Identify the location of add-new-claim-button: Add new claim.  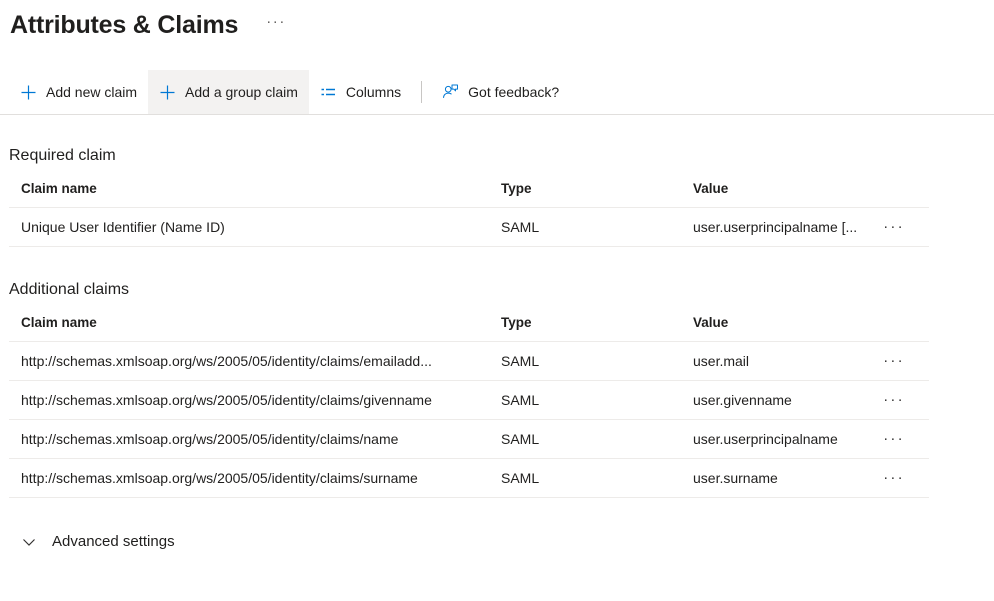
(78, 92).